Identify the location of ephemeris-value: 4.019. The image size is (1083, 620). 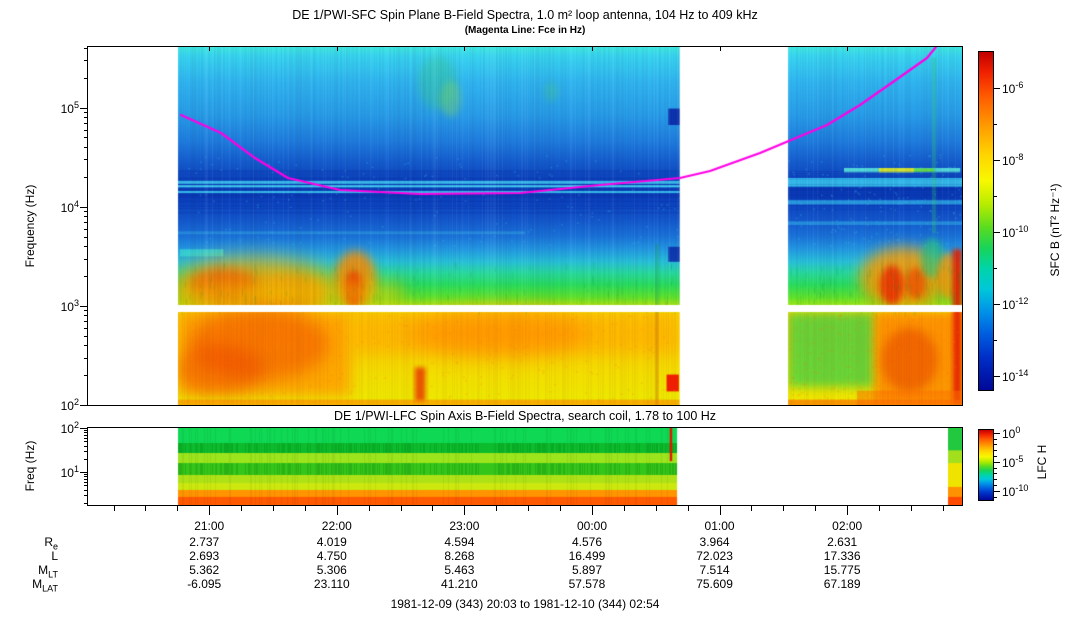
(331, 542).